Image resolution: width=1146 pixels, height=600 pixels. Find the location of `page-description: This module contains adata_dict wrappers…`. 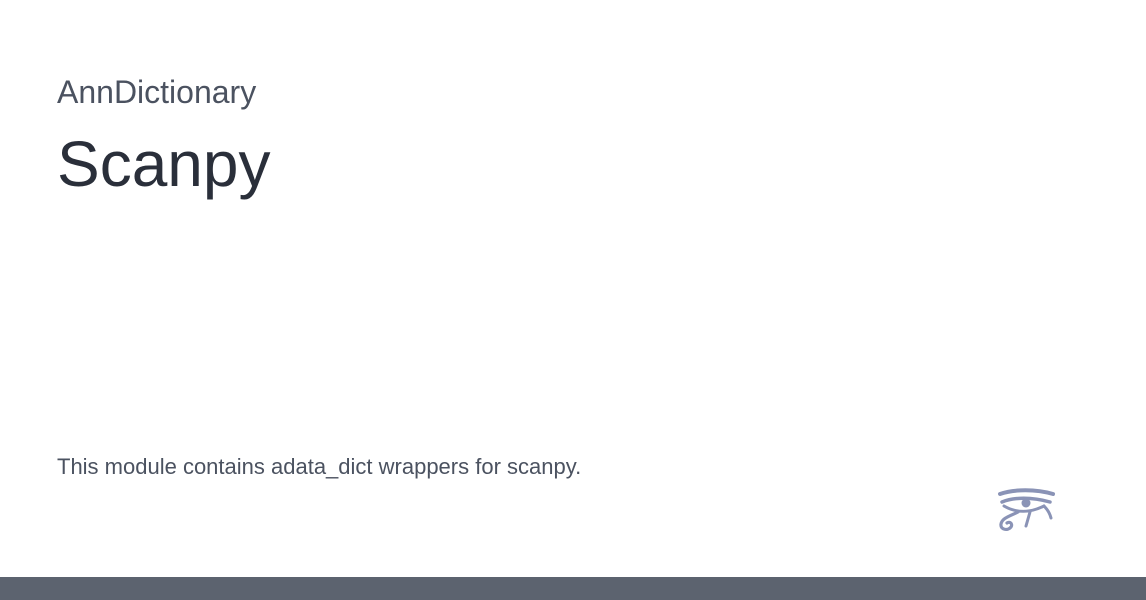

page-description: This module contains adata_dict wrappers… is located at coordinates (319, 466).